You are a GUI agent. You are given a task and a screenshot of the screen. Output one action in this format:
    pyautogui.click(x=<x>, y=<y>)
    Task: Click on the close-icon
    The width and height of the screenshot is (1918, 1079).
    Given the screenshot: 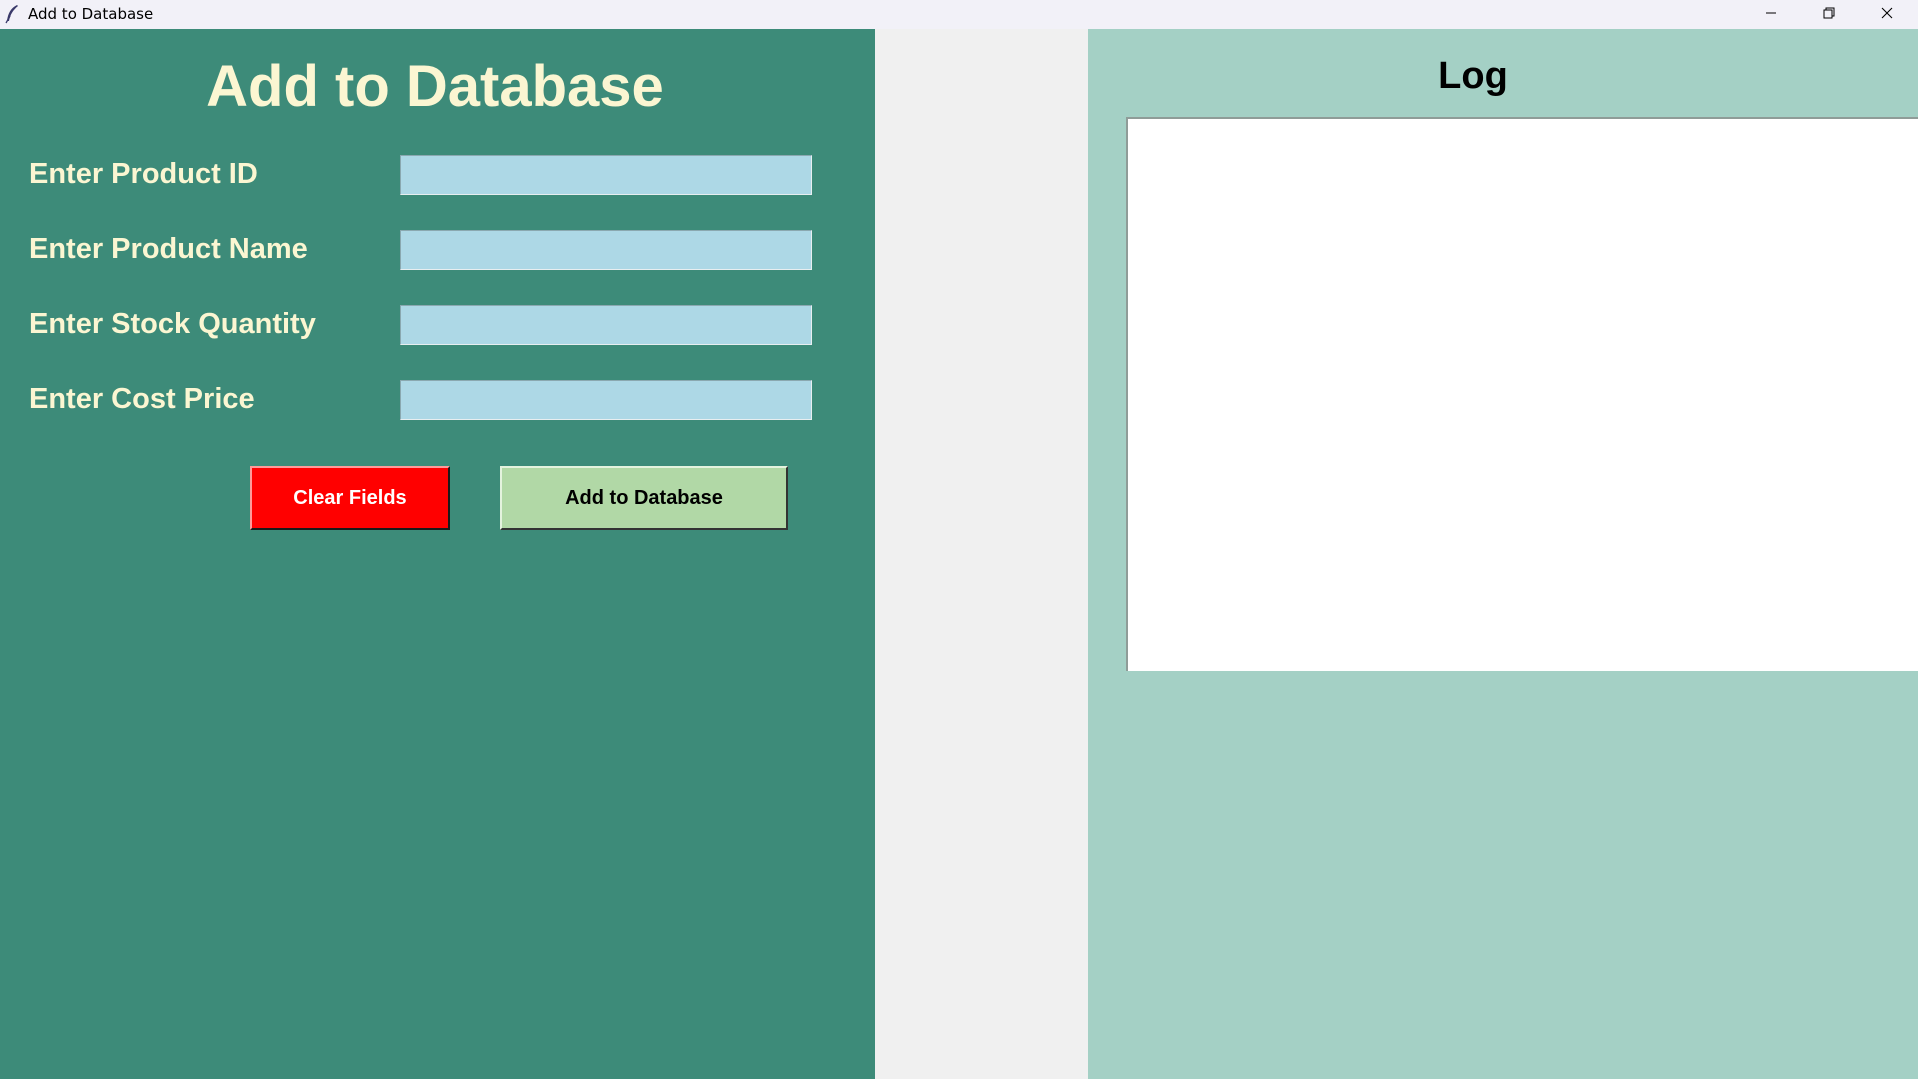 What is the action you would take?
    pyautogui.click(x=1887, y=15)
    